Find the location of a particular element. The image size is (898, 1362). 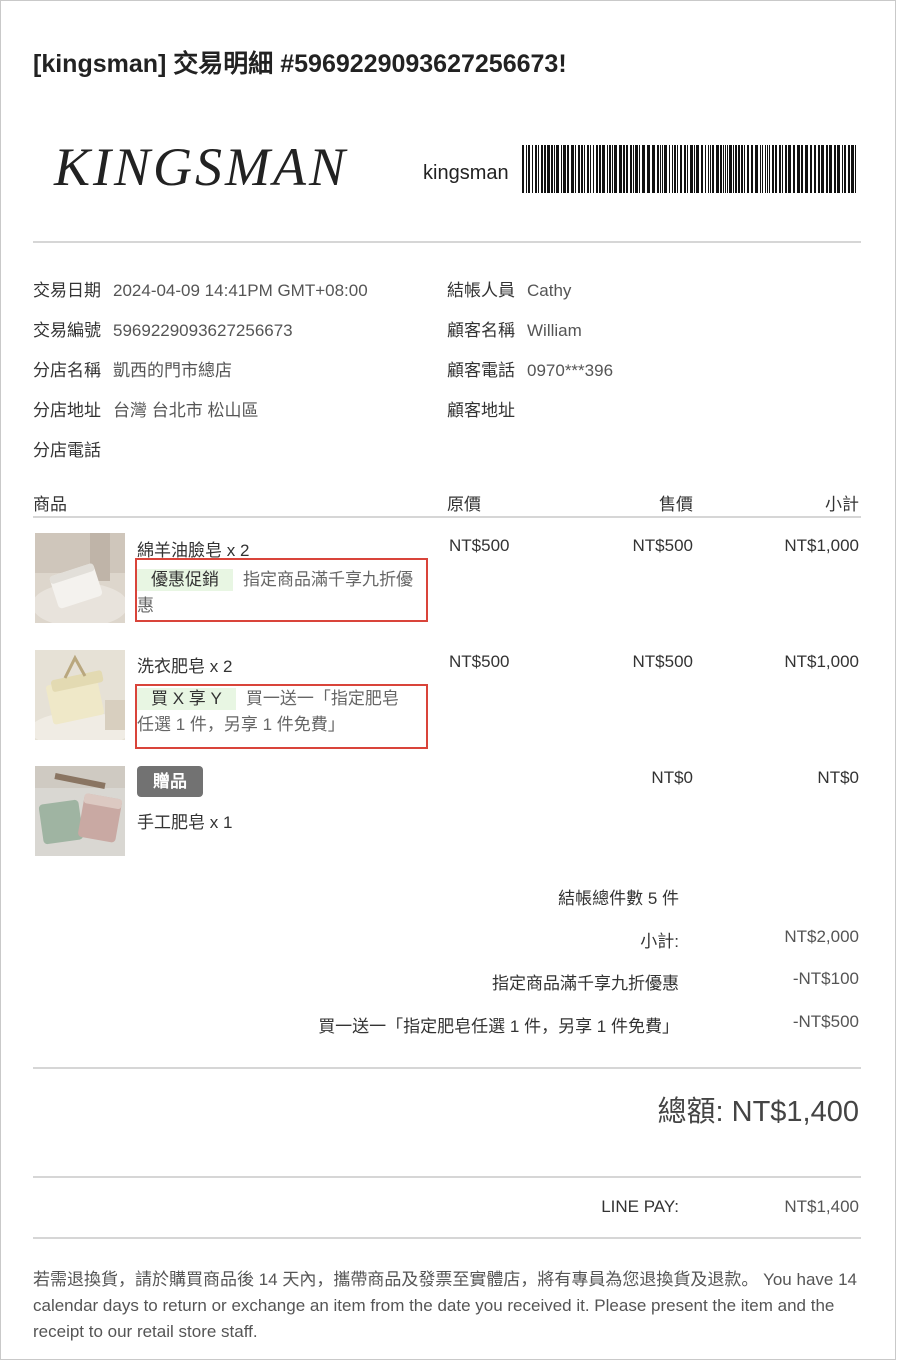

info-store-address: 分店地址 台灣 台北市 松山區 is located at coordinates (146, 410).